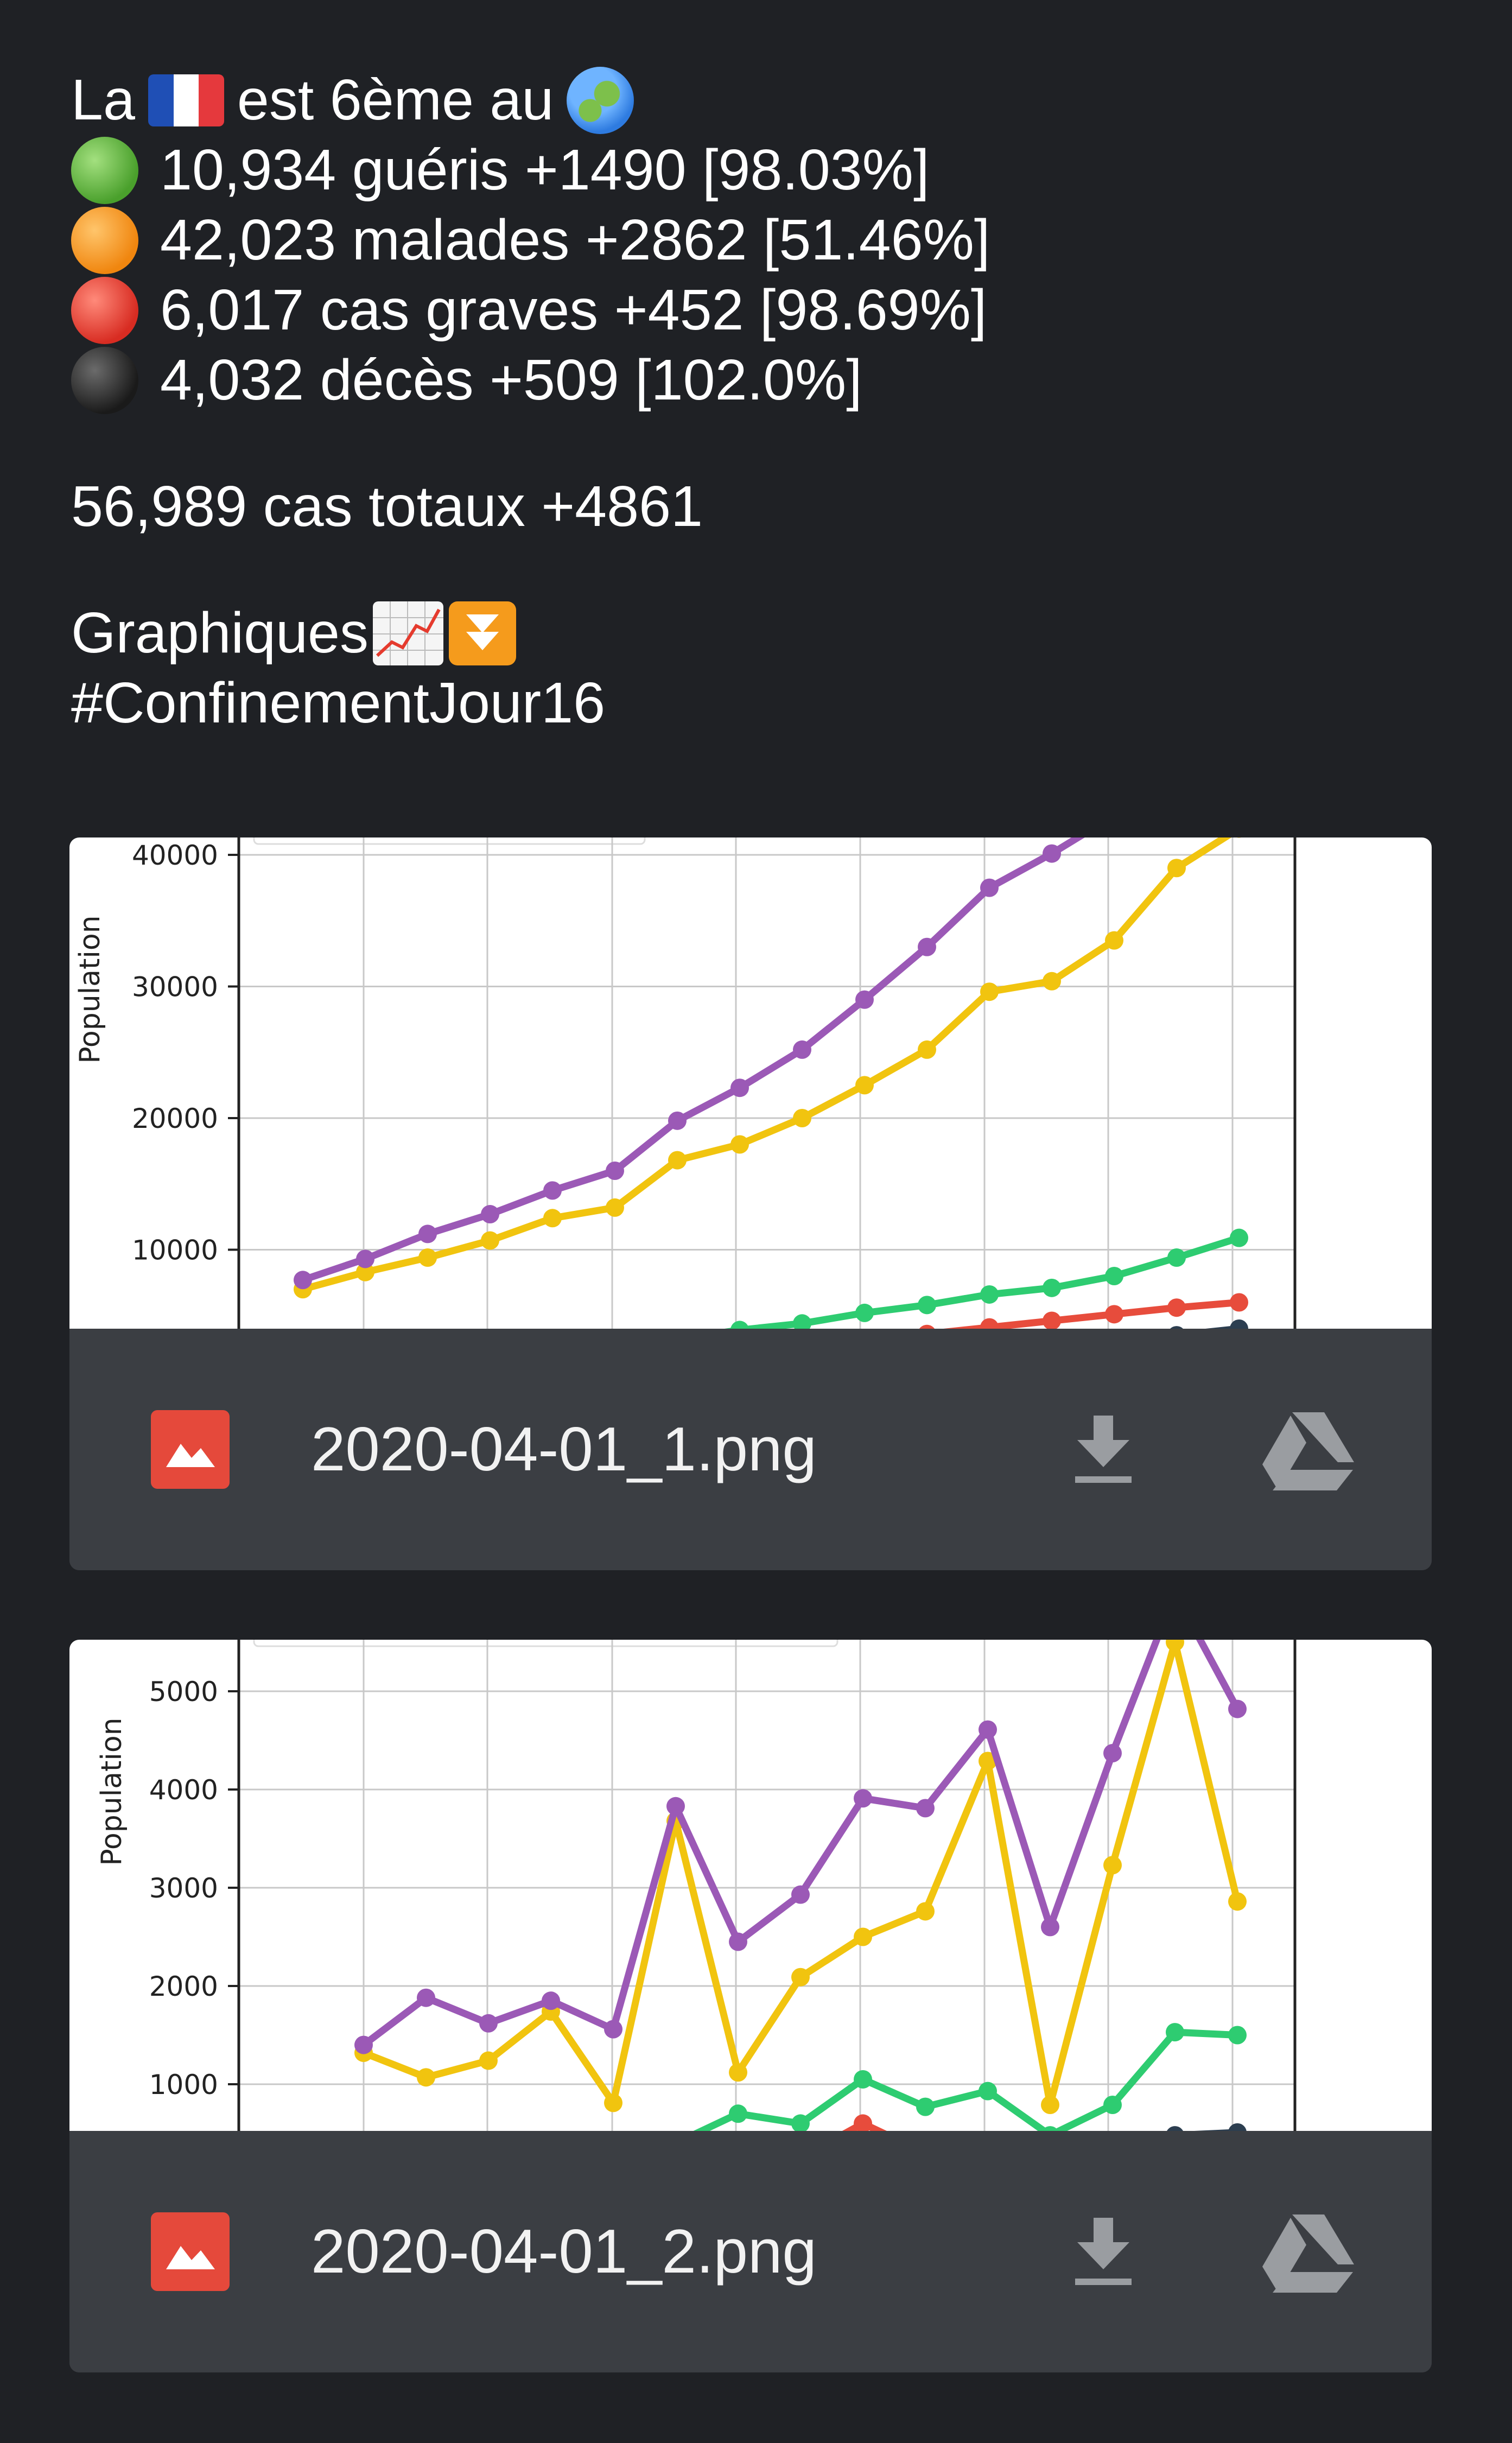 This screenshot has width=1512, height=2443. What do you see at coordinates (600, 100) in the screenshot?
I see `globe-icon` at bounding box center [600, 100].